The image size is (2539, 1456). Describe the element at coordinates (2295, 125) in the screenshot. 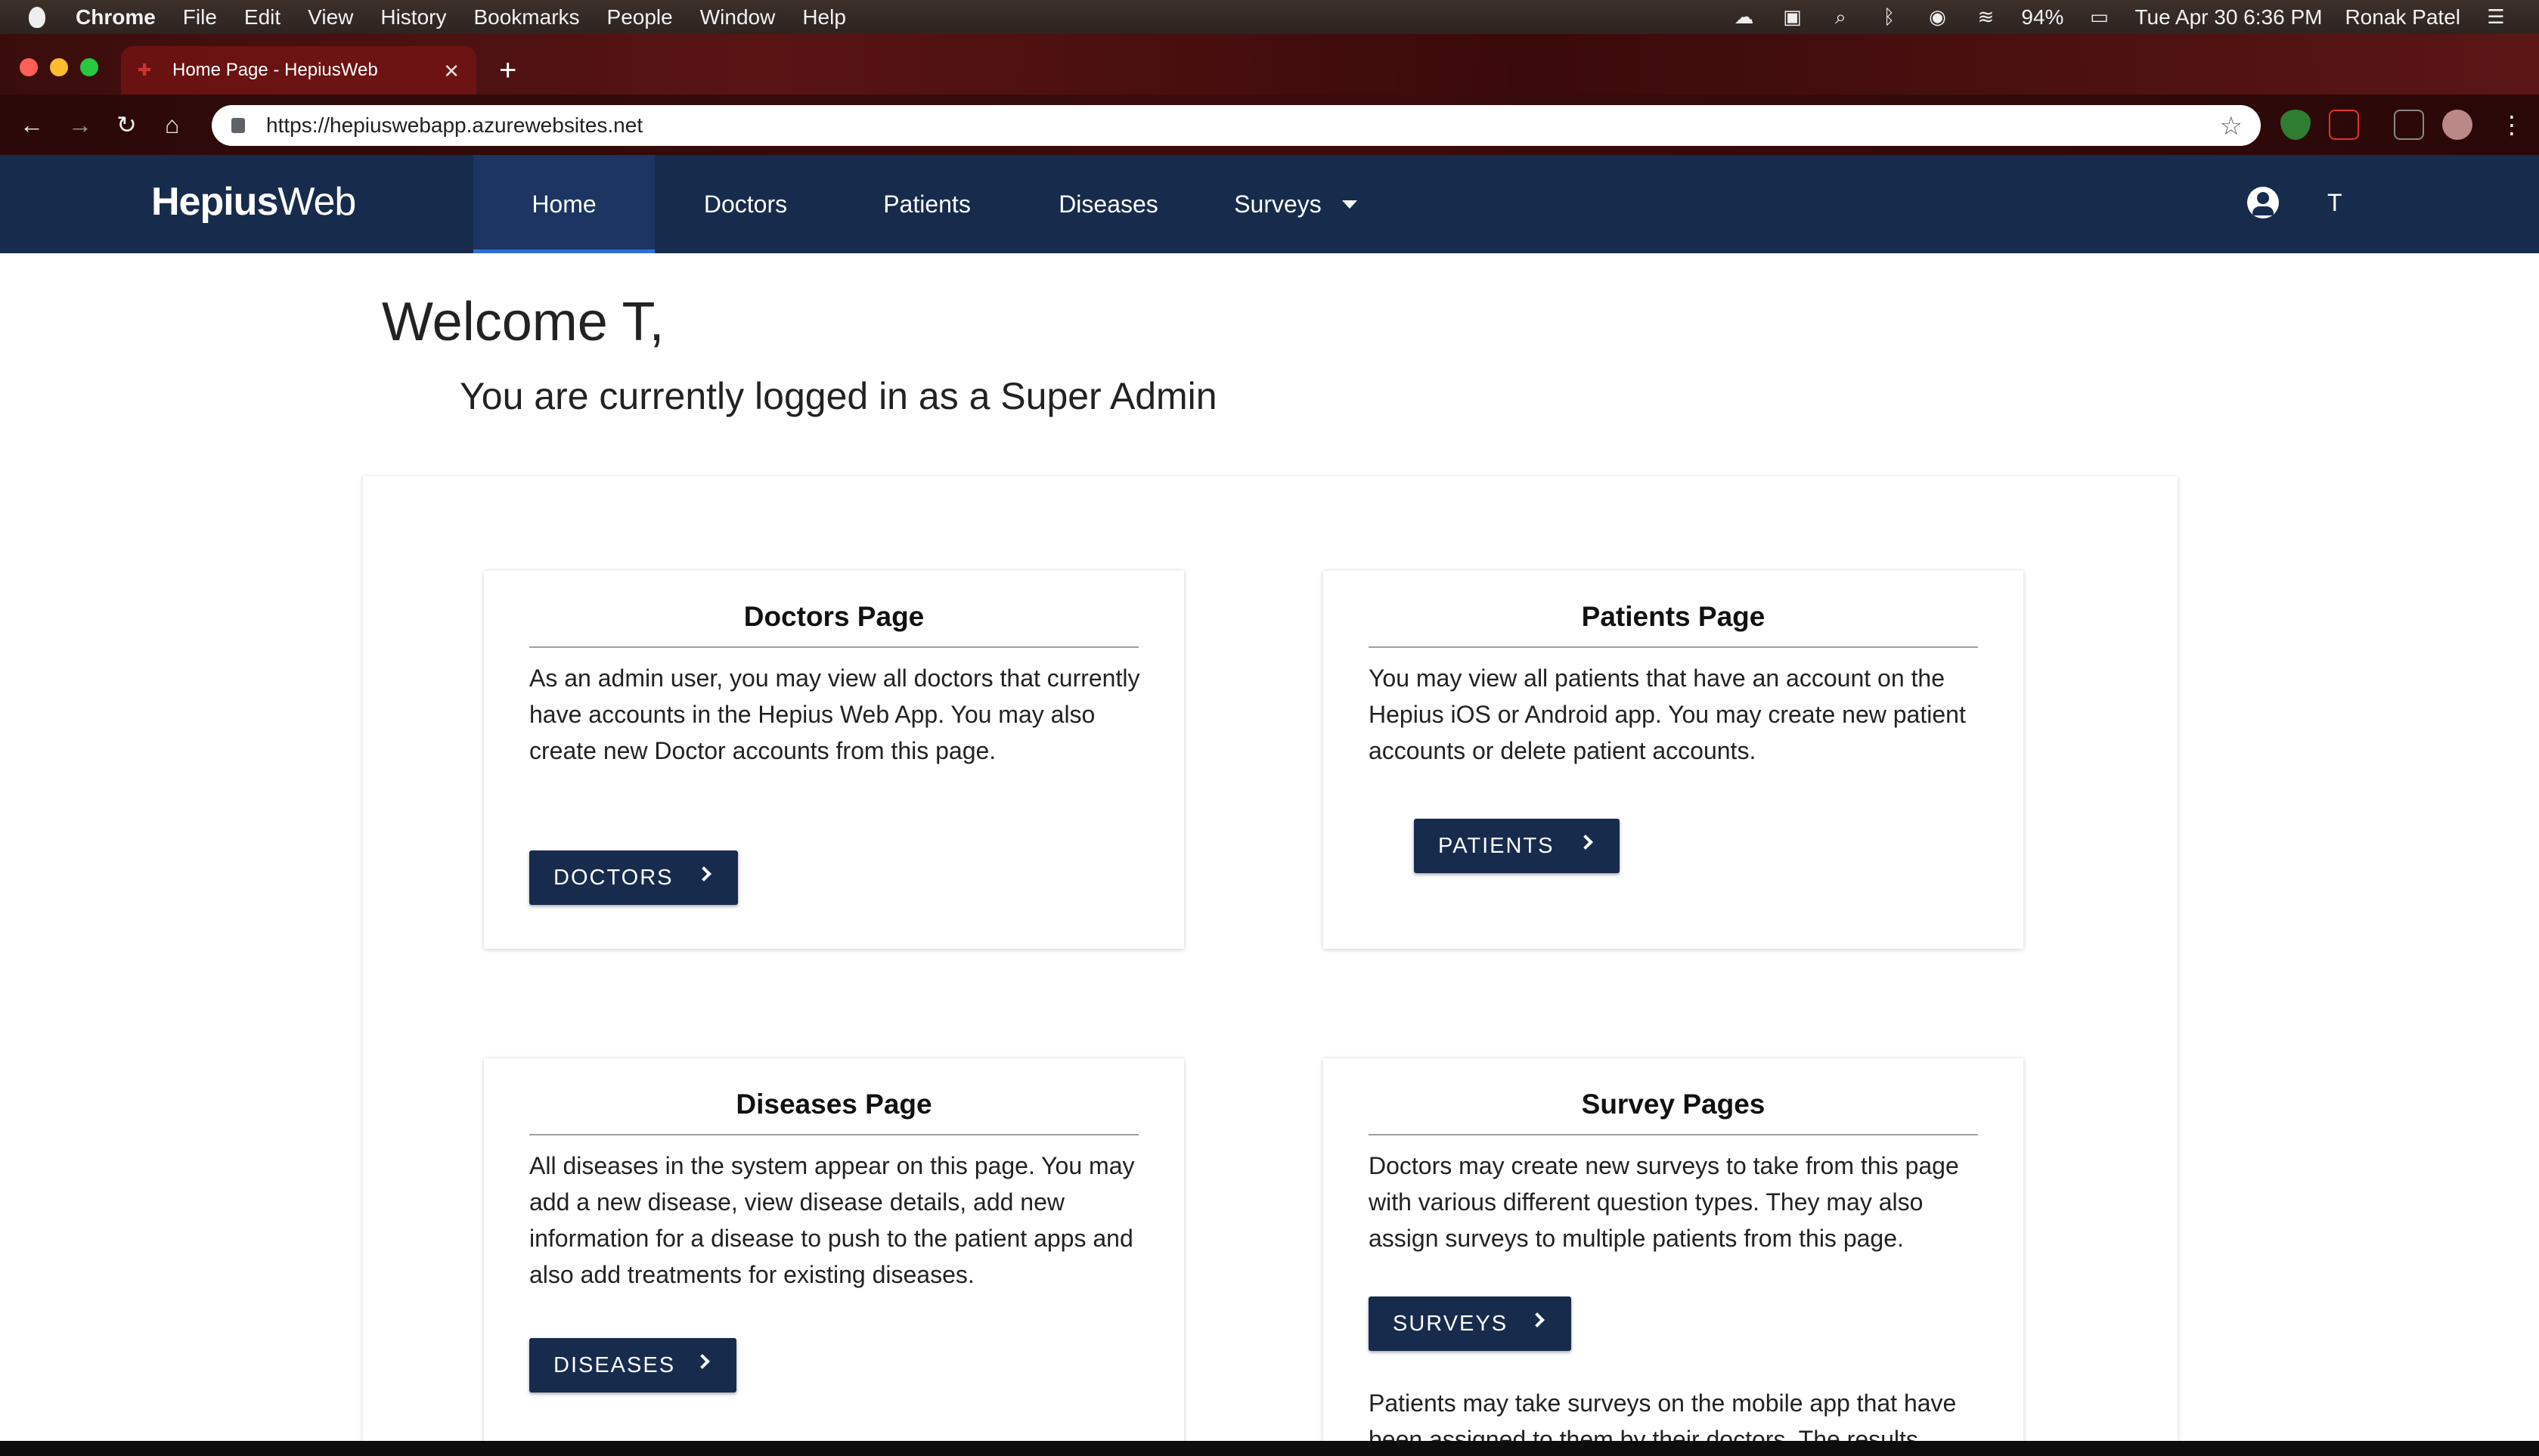

I see `shield-extension-icon` at that location.